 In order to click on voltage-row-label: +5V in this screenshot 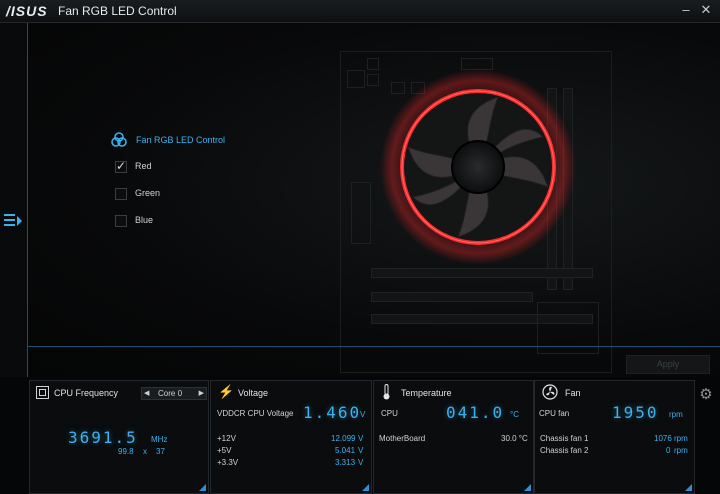, I will do `click(224, 450)`.